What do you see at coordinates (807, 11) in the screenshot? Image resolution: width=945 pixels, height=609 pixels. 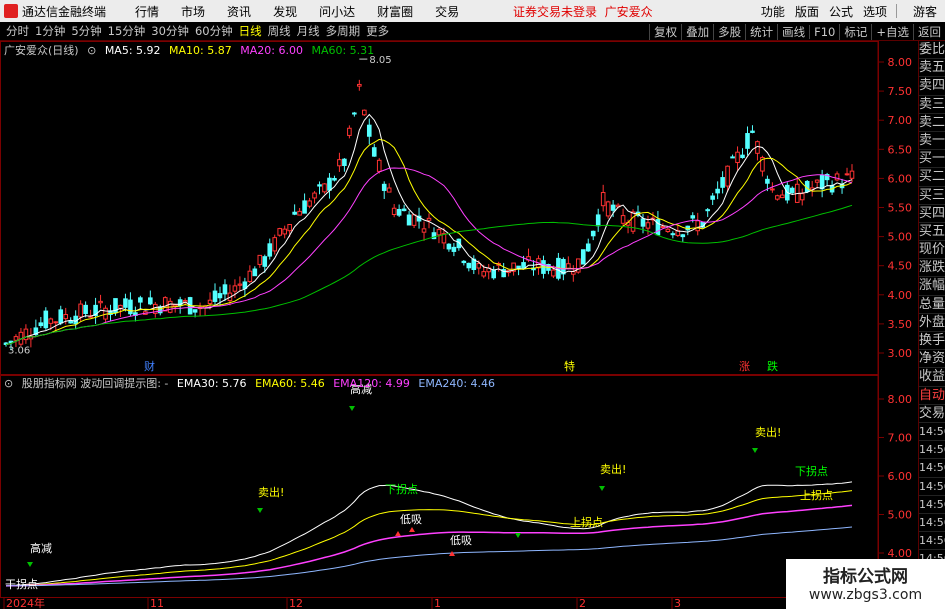 I see `menu-layout: 版面` at bounding box center [807, 11].